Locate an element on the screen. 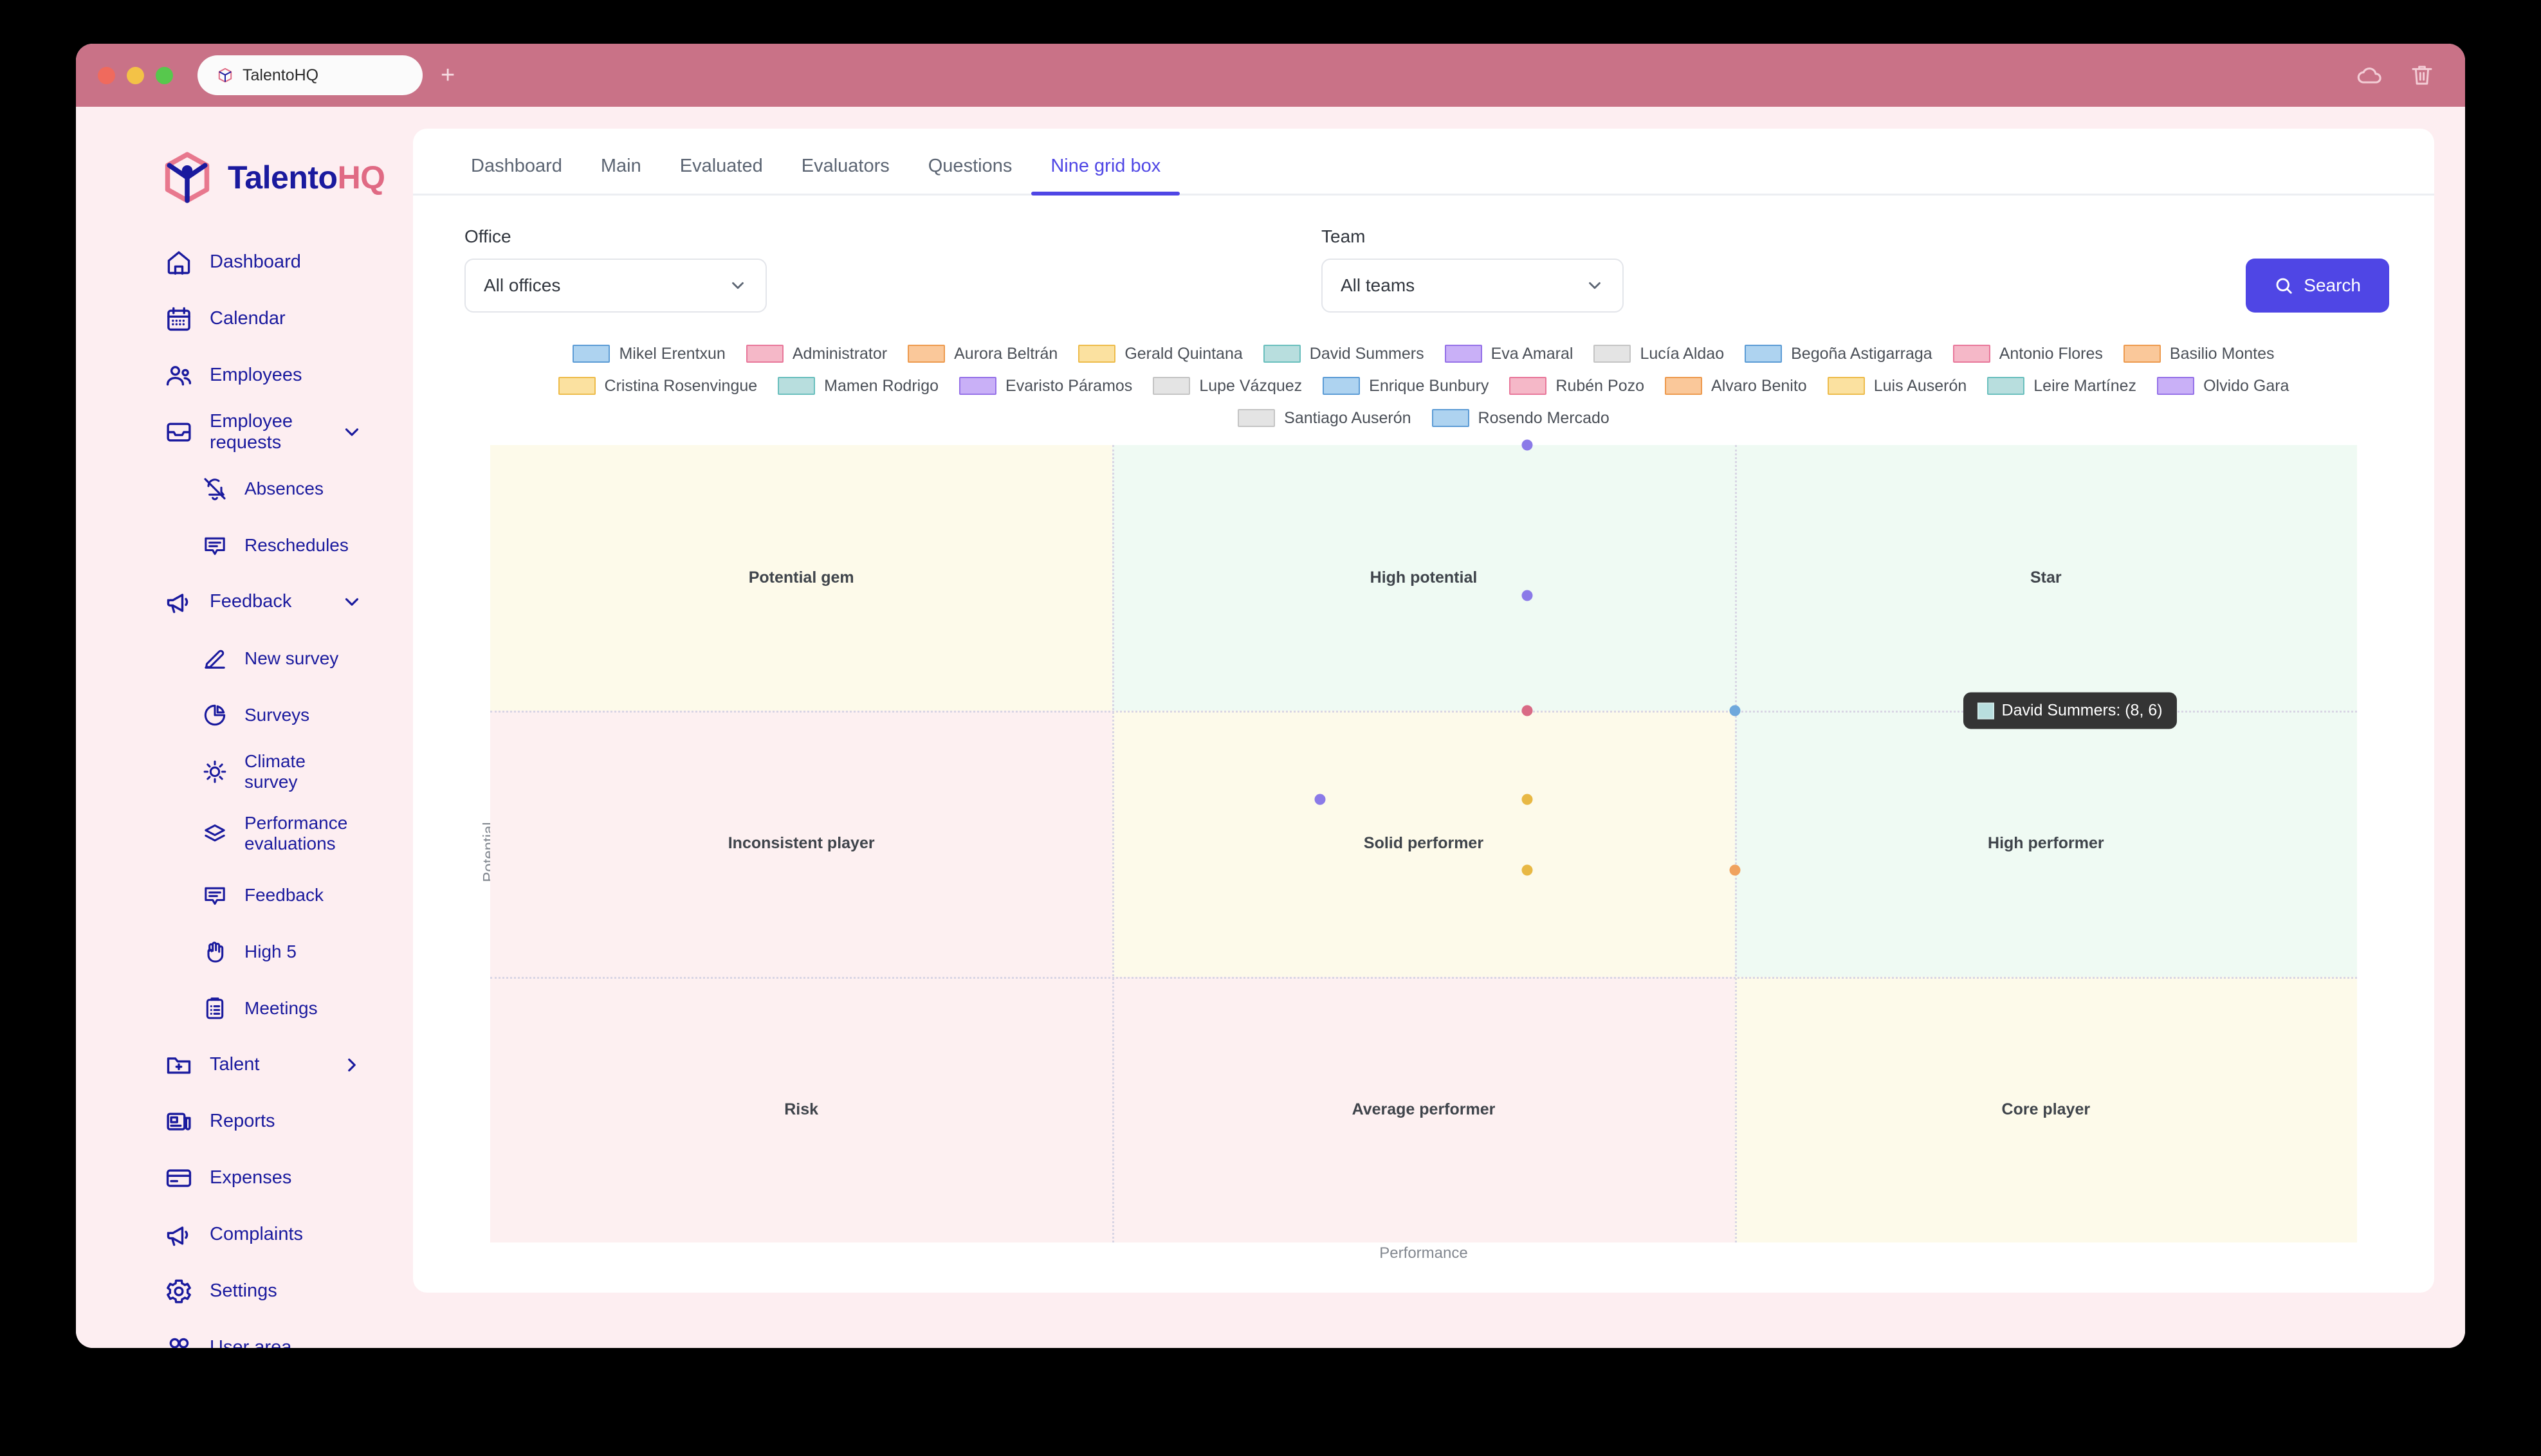 Image resolution: width=2541 pixels, height=1456 pixels. sidebar-item-surveys: Surveys is located at coordinates (238, 715).